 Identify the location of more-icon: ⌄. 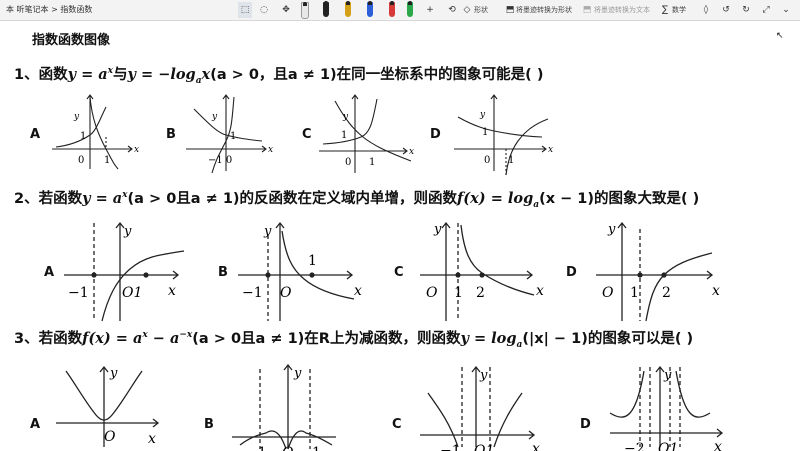
(786, 10).